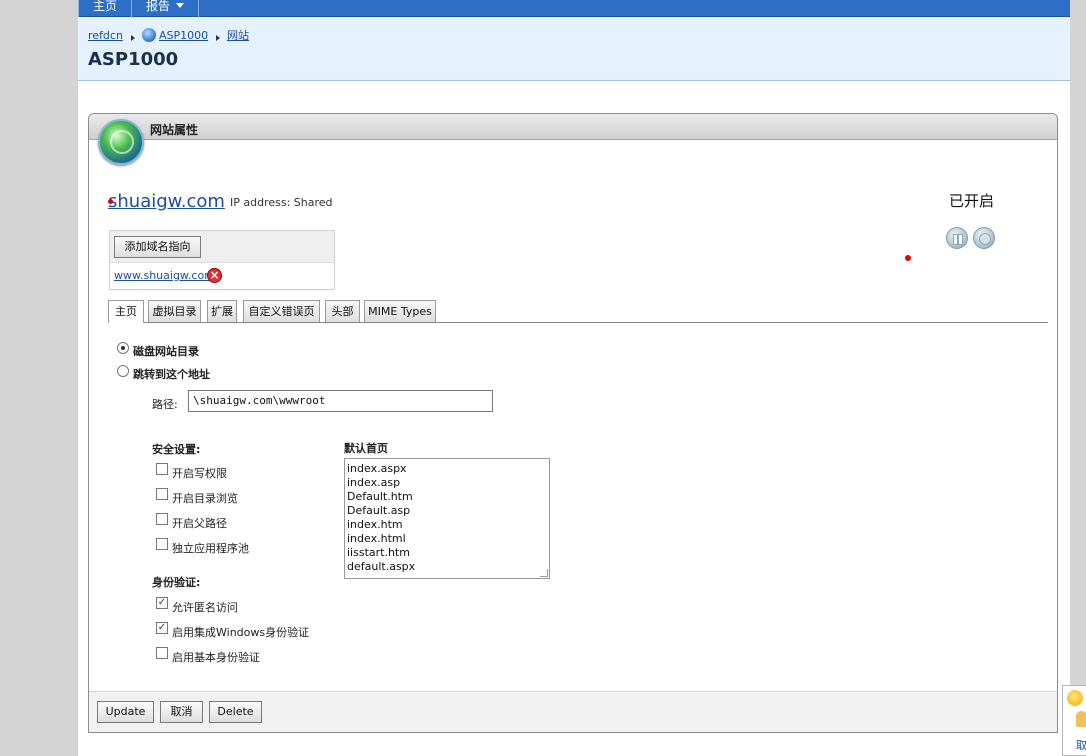  I want to click on directory-browsing-checkbox, so click(162, 494).